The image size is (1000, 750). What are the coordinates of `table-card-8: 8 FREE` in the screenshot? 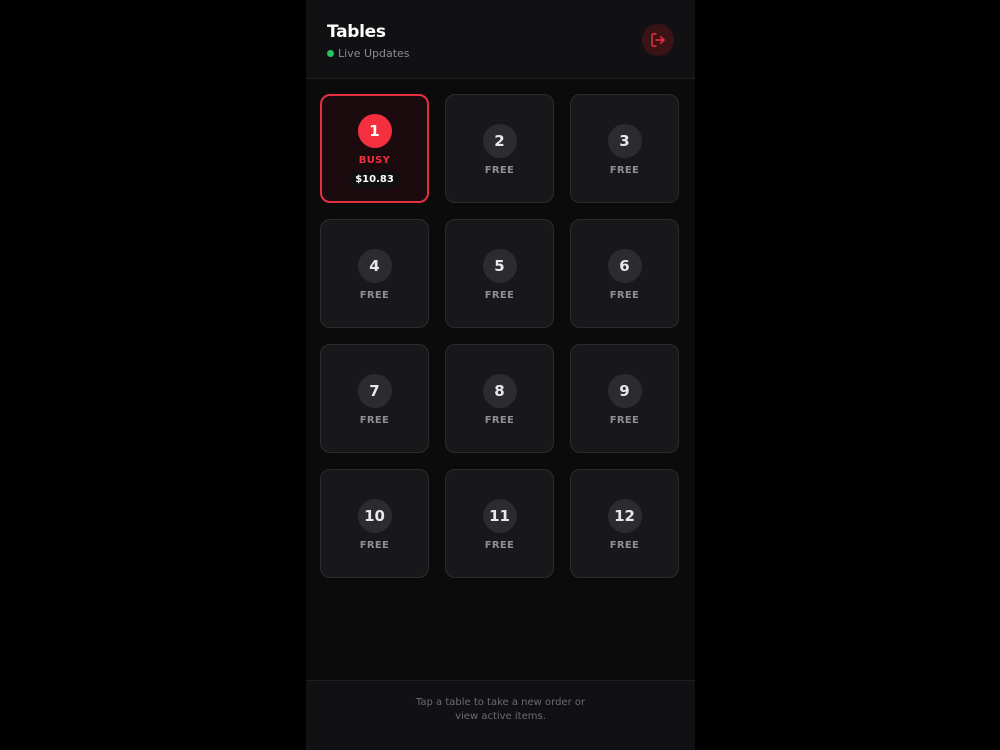 It's located at (499, 398).